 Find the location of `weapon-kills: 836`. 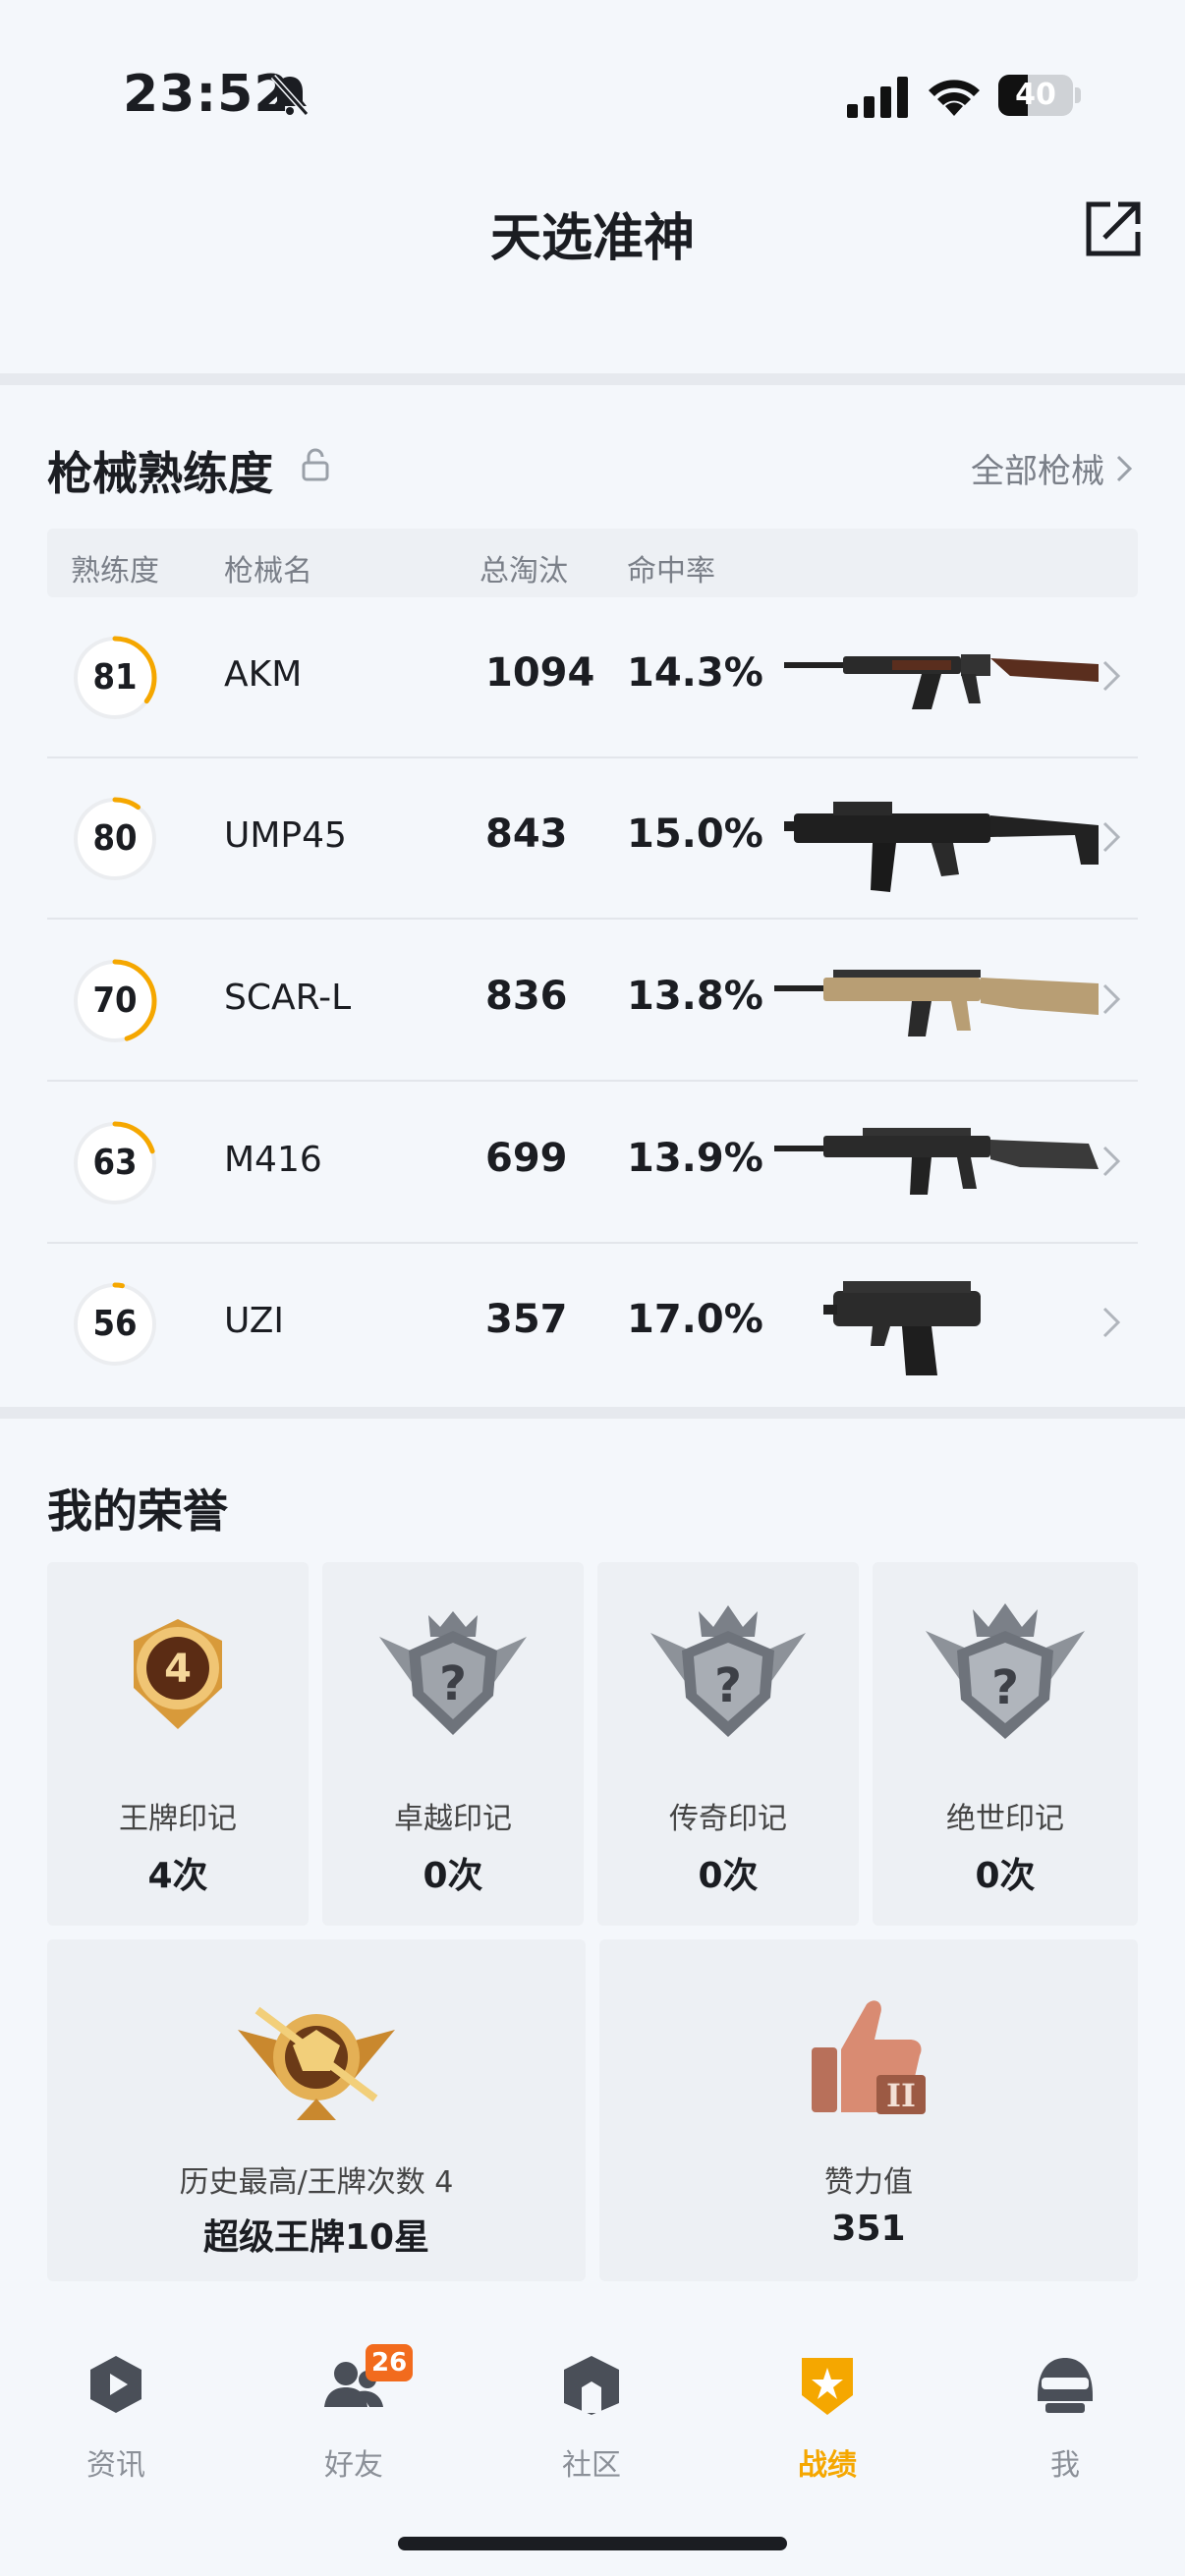

weapon-kills: 836 is located at coordinates (527, 996).